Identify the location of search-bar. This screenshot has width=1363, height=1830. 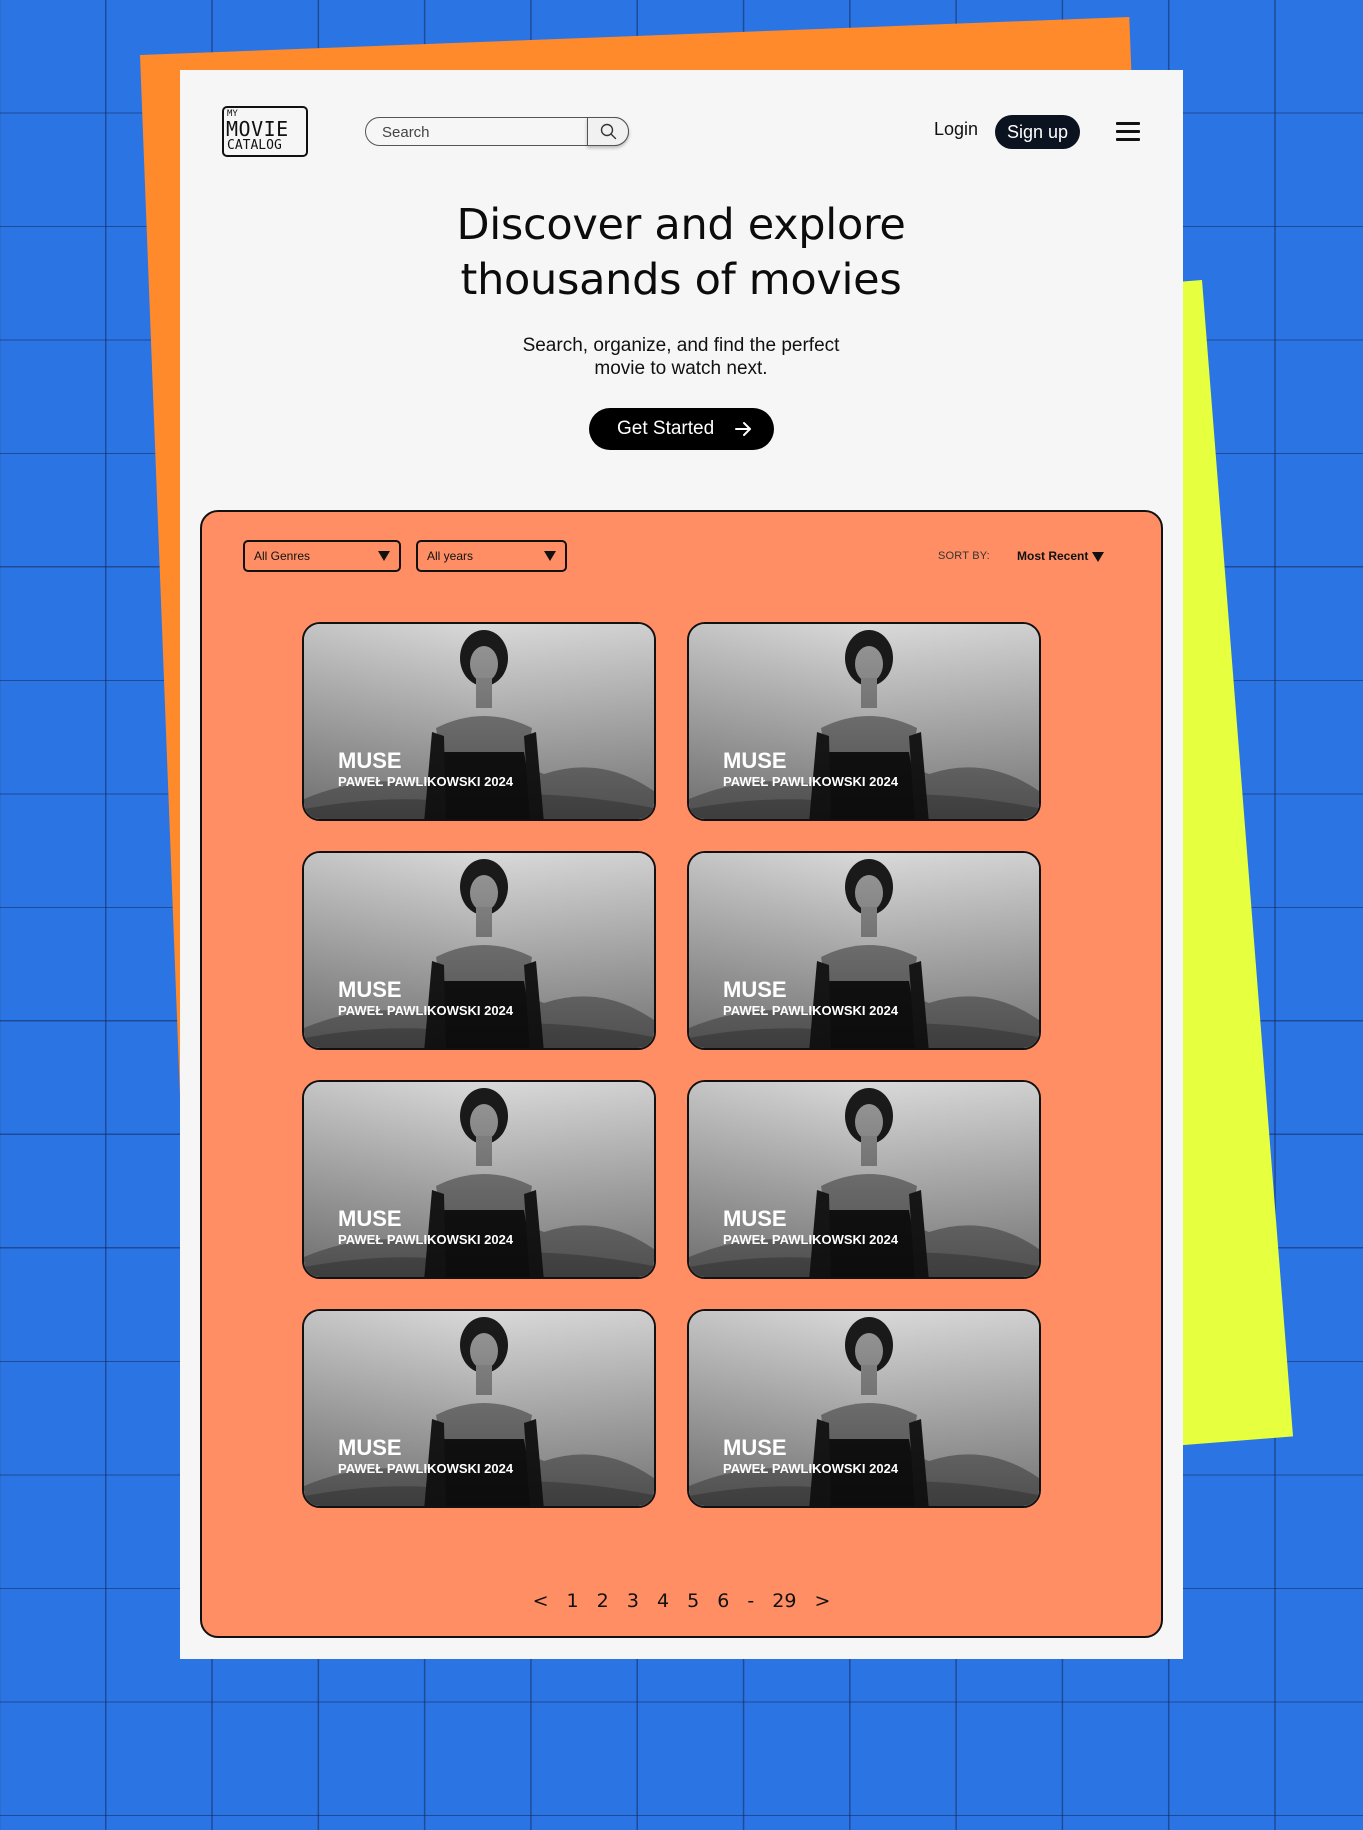
(497, 131).